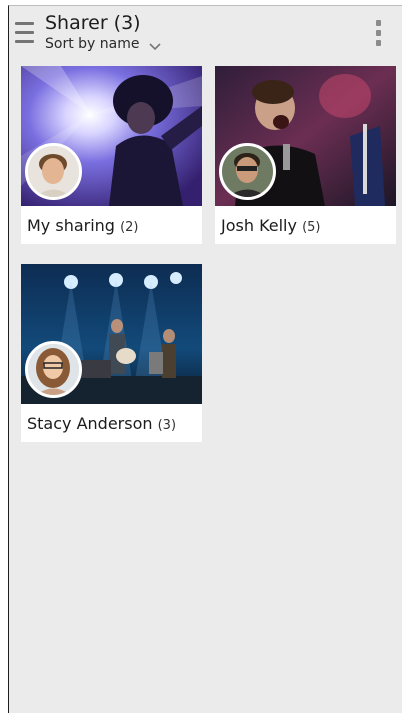 This screenshot has height=713, width=402. What do you see at coordinates (71, 225) in the screenshot?
I see `sharer-name: My sharing` at bounding box center [71, 225].